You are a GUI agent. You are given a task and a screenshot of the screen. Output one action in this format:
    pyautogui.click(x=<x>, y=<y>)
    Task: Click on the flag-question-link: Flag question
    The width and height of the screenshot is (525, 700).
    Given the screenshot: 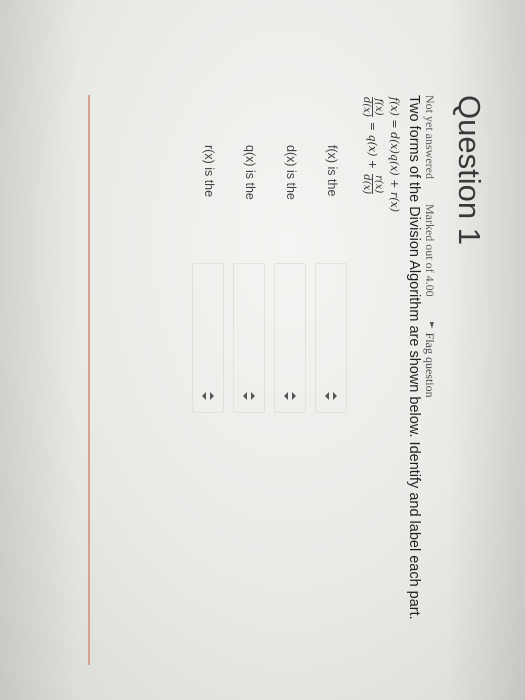 What is the action you would take?
    pyautogui.click(x=430, y=371)
    